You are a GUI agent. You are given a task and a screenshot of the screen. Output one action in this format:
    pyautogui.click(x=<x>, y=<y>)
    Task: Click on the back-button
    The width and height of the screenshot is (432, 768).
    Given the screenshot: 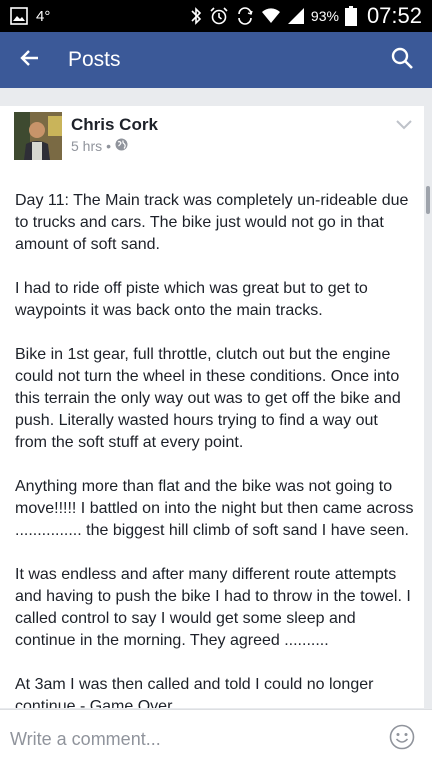 What is the action you would take?
    pyautogui.click(x=30, y=60)
    